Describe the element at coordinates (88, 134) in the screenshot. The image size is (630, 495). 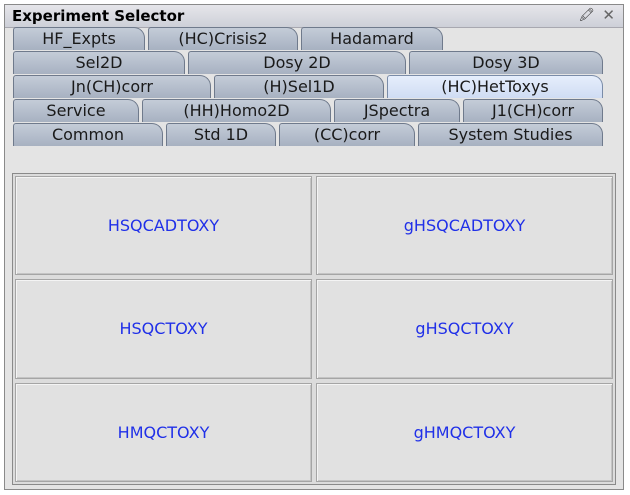
I see `tab-common: Common` at that location.